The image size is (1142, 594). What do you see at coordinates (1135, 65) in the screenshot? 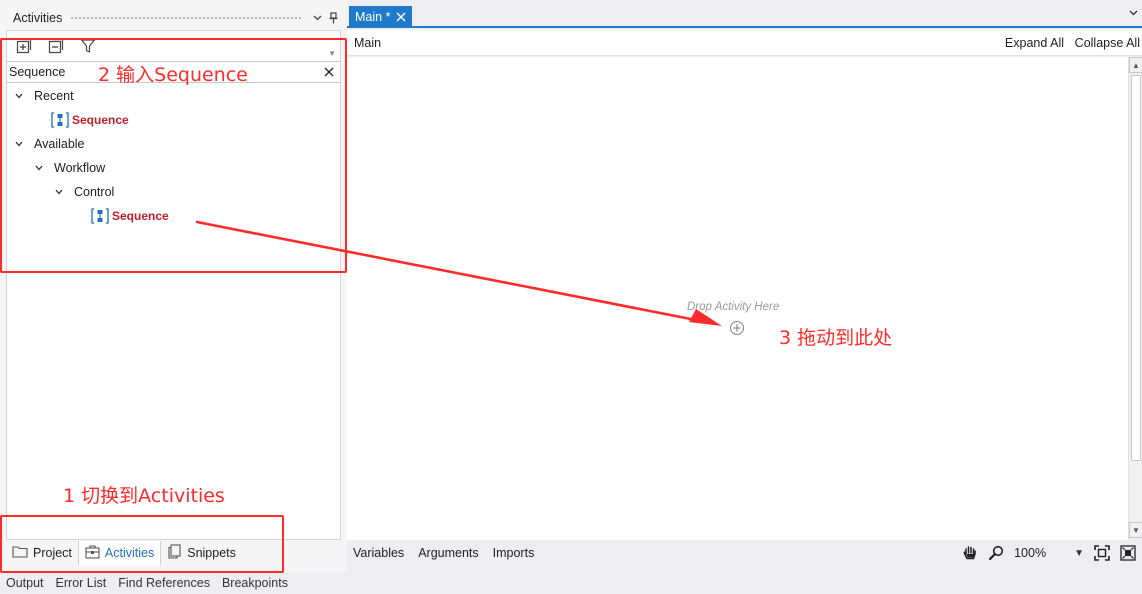
I see `scroll-up-arrow-icon: ▲` at bounding box center [1135, 65].